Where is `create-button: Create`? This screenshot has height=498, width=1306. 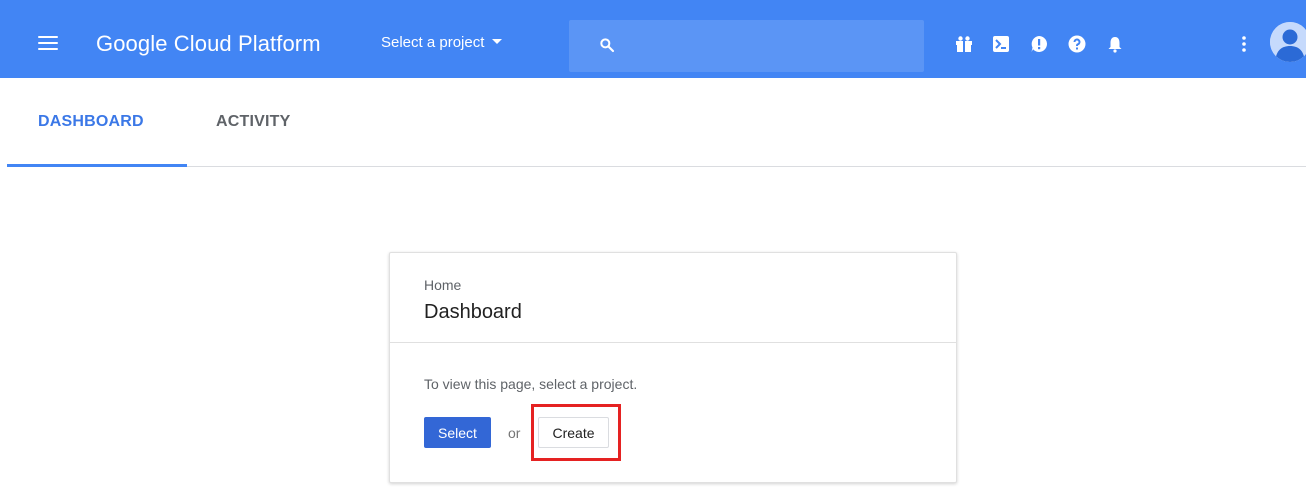 create-button: Create is located at coordinates (573, 432).